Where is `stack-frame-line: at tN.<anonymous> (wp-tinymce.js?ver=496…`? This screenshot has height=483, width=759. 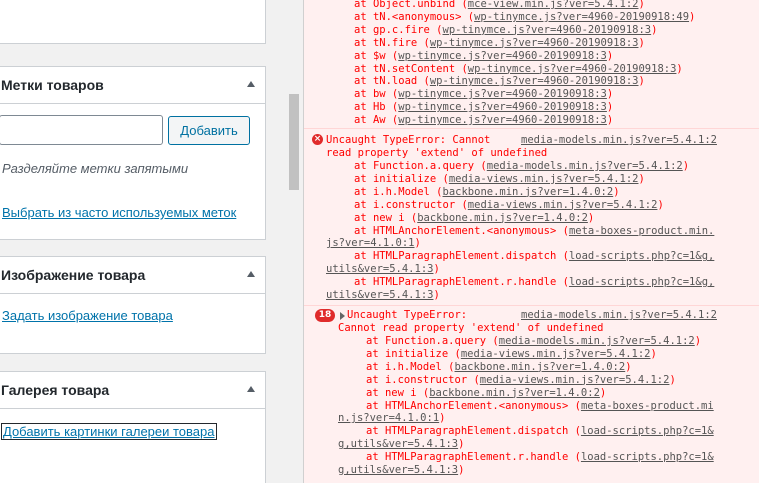
stack-frame-line: at tN.<anonymous> (wp-tinymce.js?ver=496… is located at coordinates (524, 17).